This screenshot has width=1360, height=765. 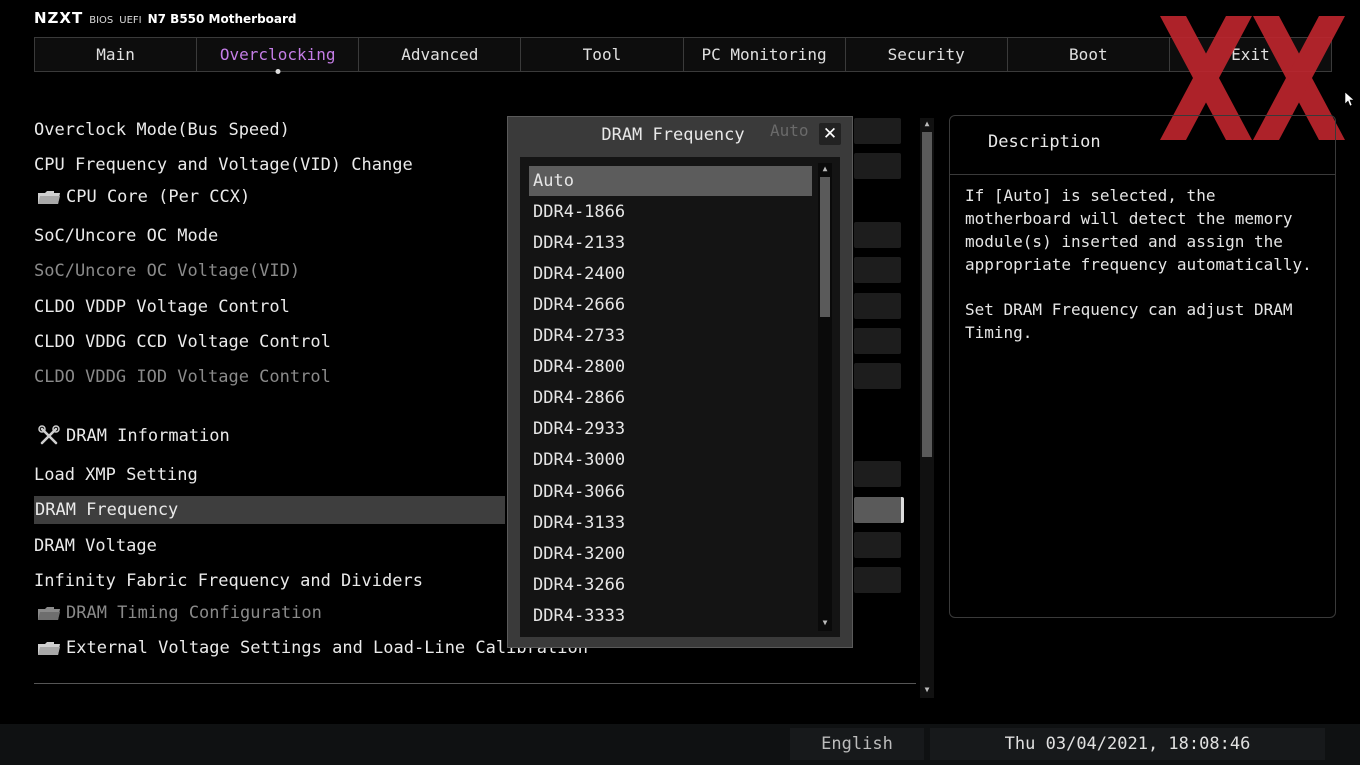 I want to click on settings-scrollbar: ▲ ▼, so click(x=927, y=408).